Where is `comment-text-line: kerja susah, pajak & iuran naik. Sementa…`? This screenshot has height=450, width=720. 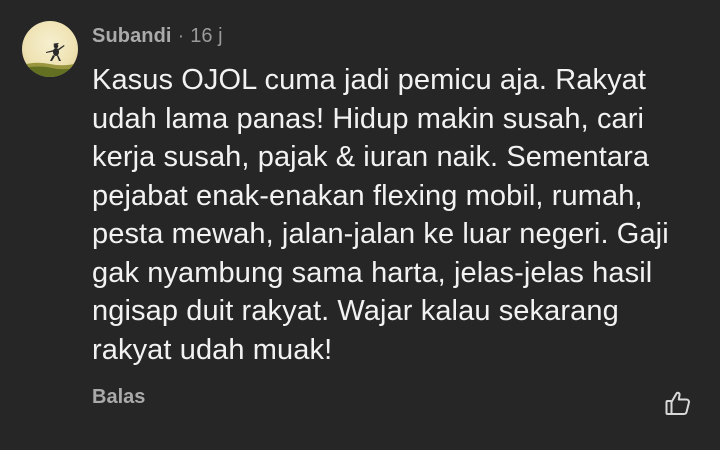
comment-text-line: kerja susah, pajak & iuran naik. Sementa… is located at coordinates (371, 157).